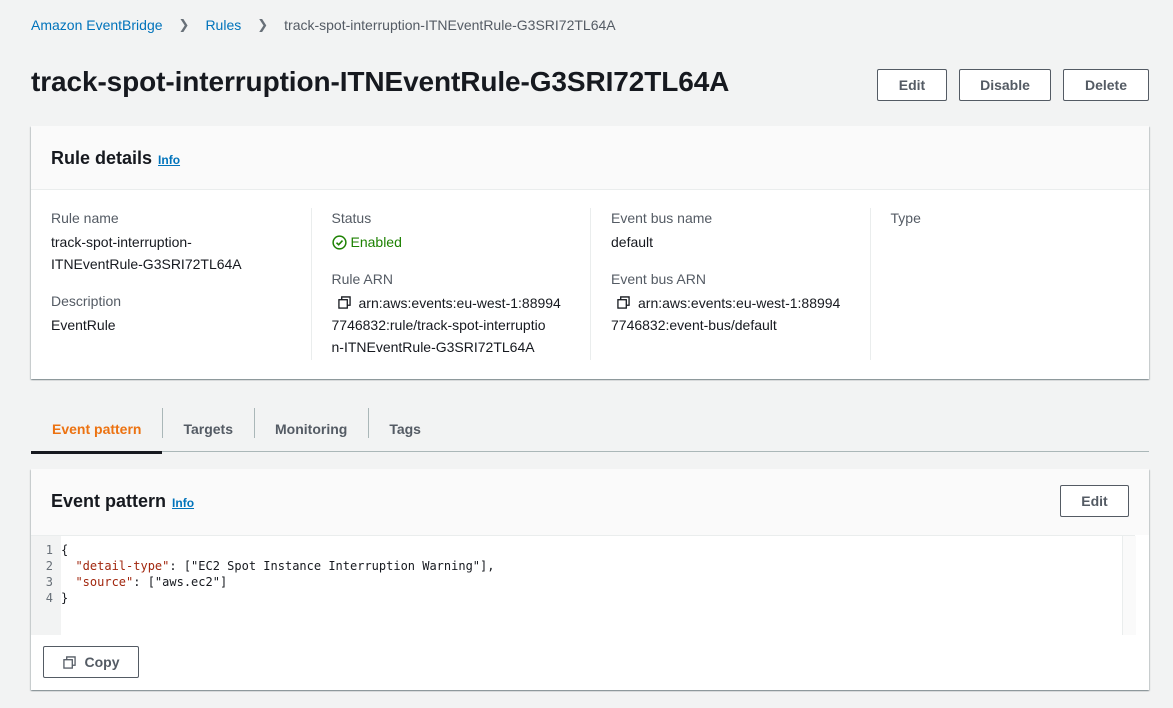 The image size is (1173, 708). I want to click on rule-name-value-1: track-spot-interruption-, so click(121, 242).